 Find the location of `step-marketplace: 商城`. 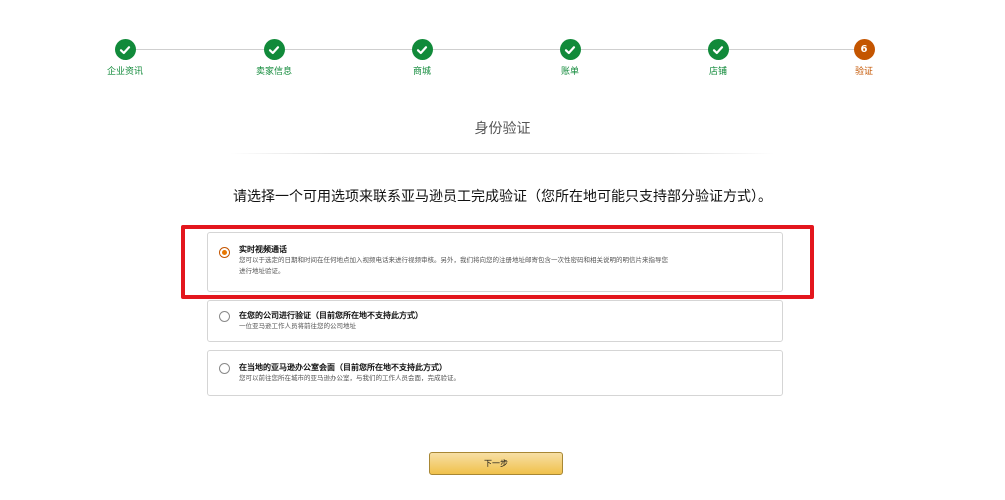

step-marketplace: 商城 is located at coordinates (422, 58).